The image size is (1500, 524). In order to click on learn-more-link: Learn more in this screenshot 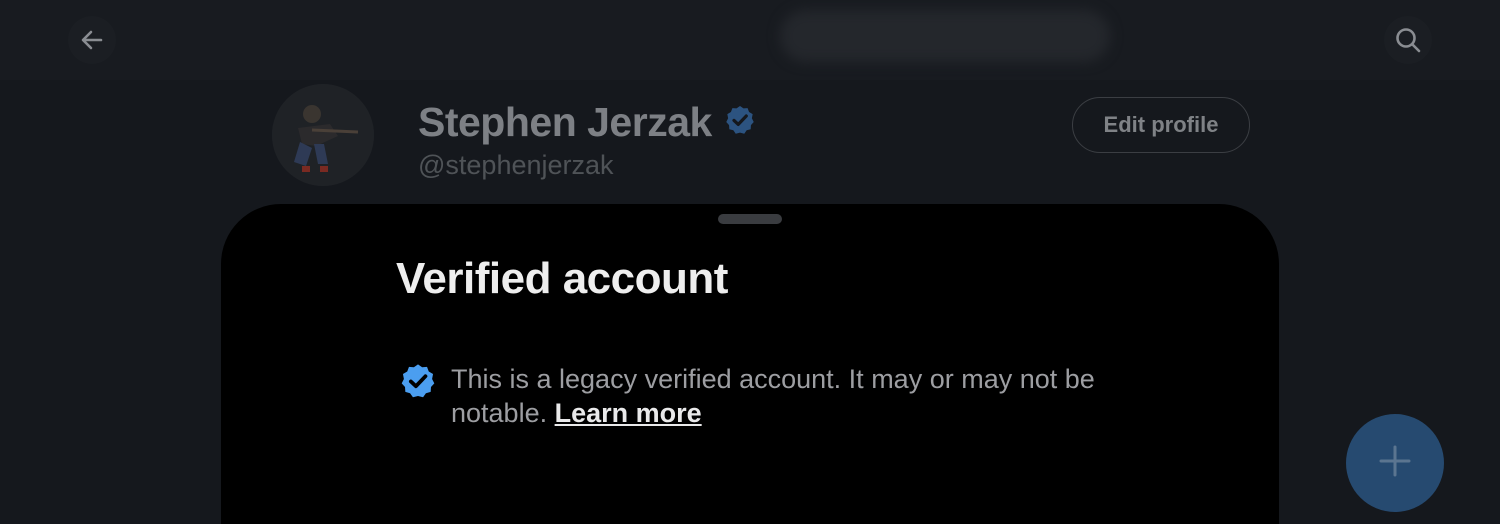, I will do `click(628, 413)`.